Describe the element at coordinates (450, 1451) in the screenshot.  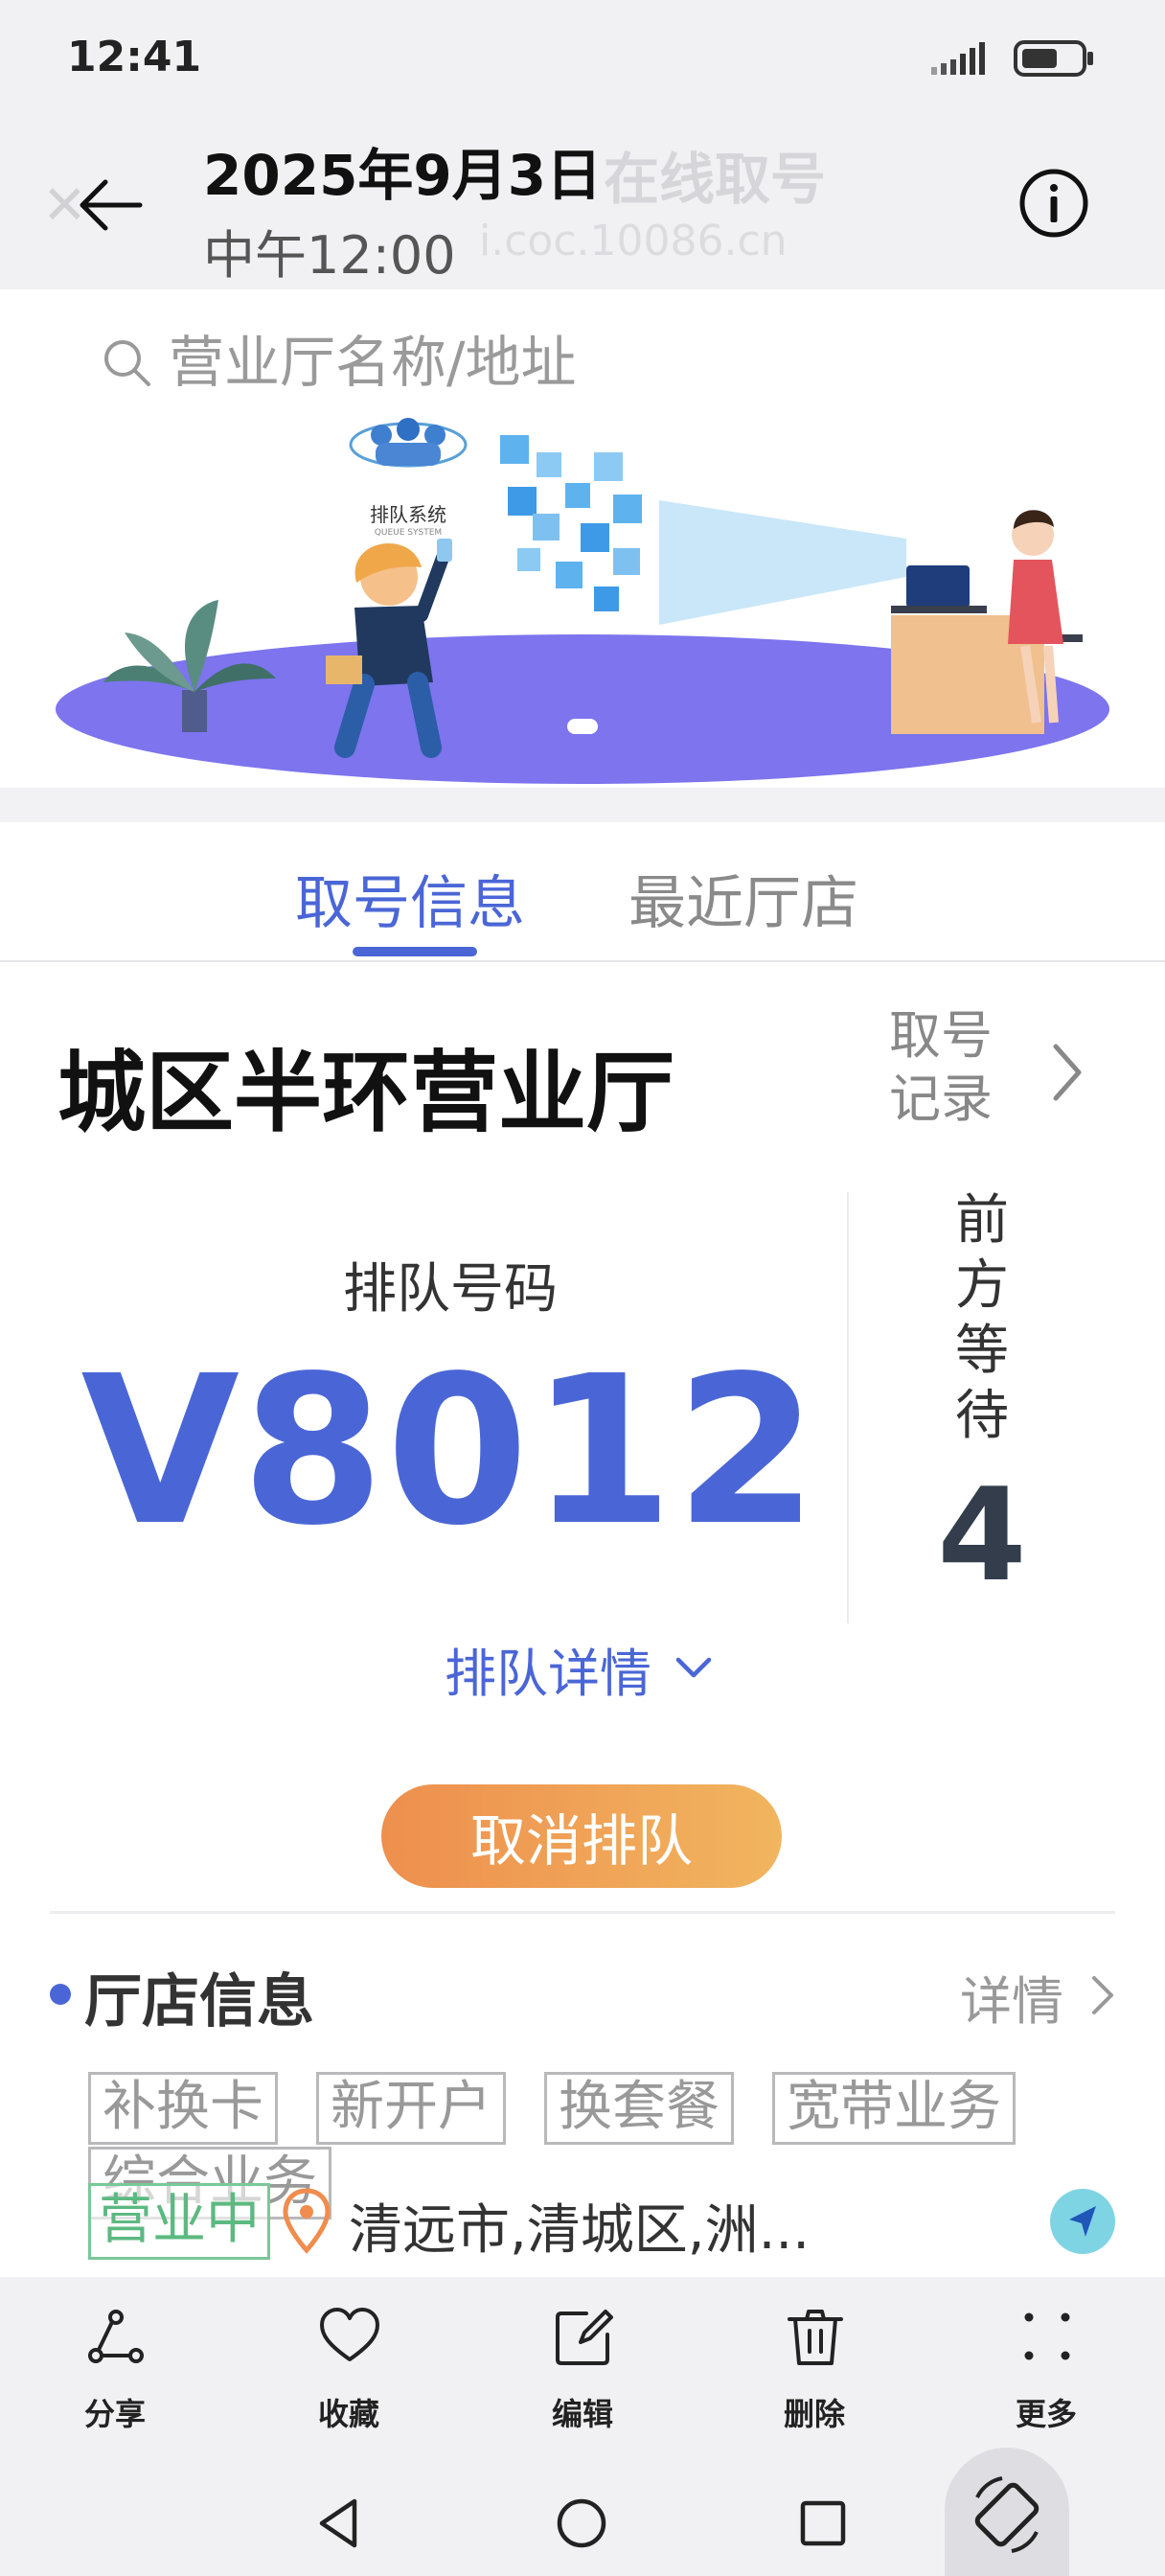
I see `queue-number: V8012` at that location.